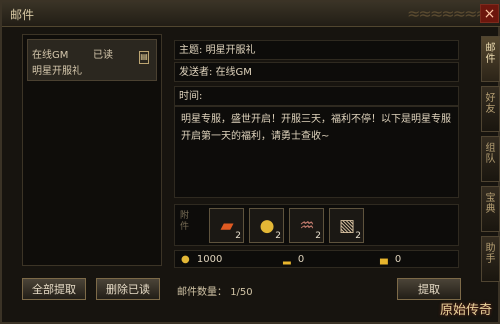 This screenshot has height=324, width=500. I want to click on attachment-panel: 附件 ▰ 2 ● 2 ♒ 2 ▧ 2, so click(316, 225).